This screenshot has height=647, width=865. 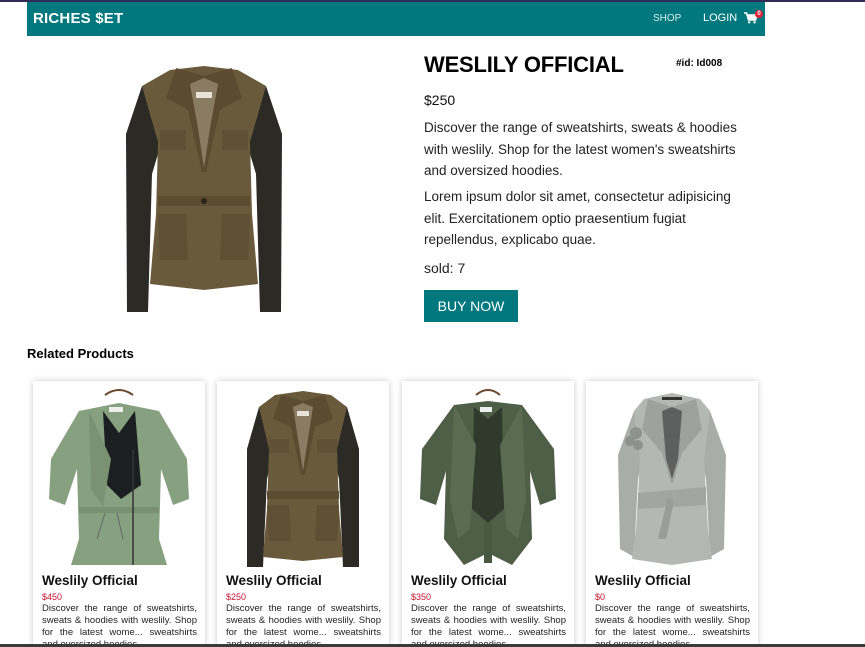 What do you see at coordinates (445, 268) in the screenshot?
I see `sold-count: sold: 7` at bounding box center [445, 268].